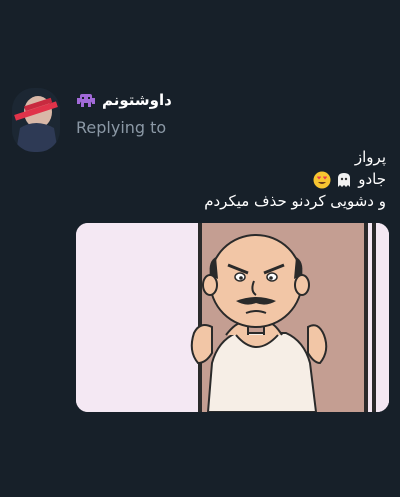 The image size is (400, 497). Describe the element at coordinates (370, 157) in the screenshot. I see `tweet-line-1: پرواز` at that location.